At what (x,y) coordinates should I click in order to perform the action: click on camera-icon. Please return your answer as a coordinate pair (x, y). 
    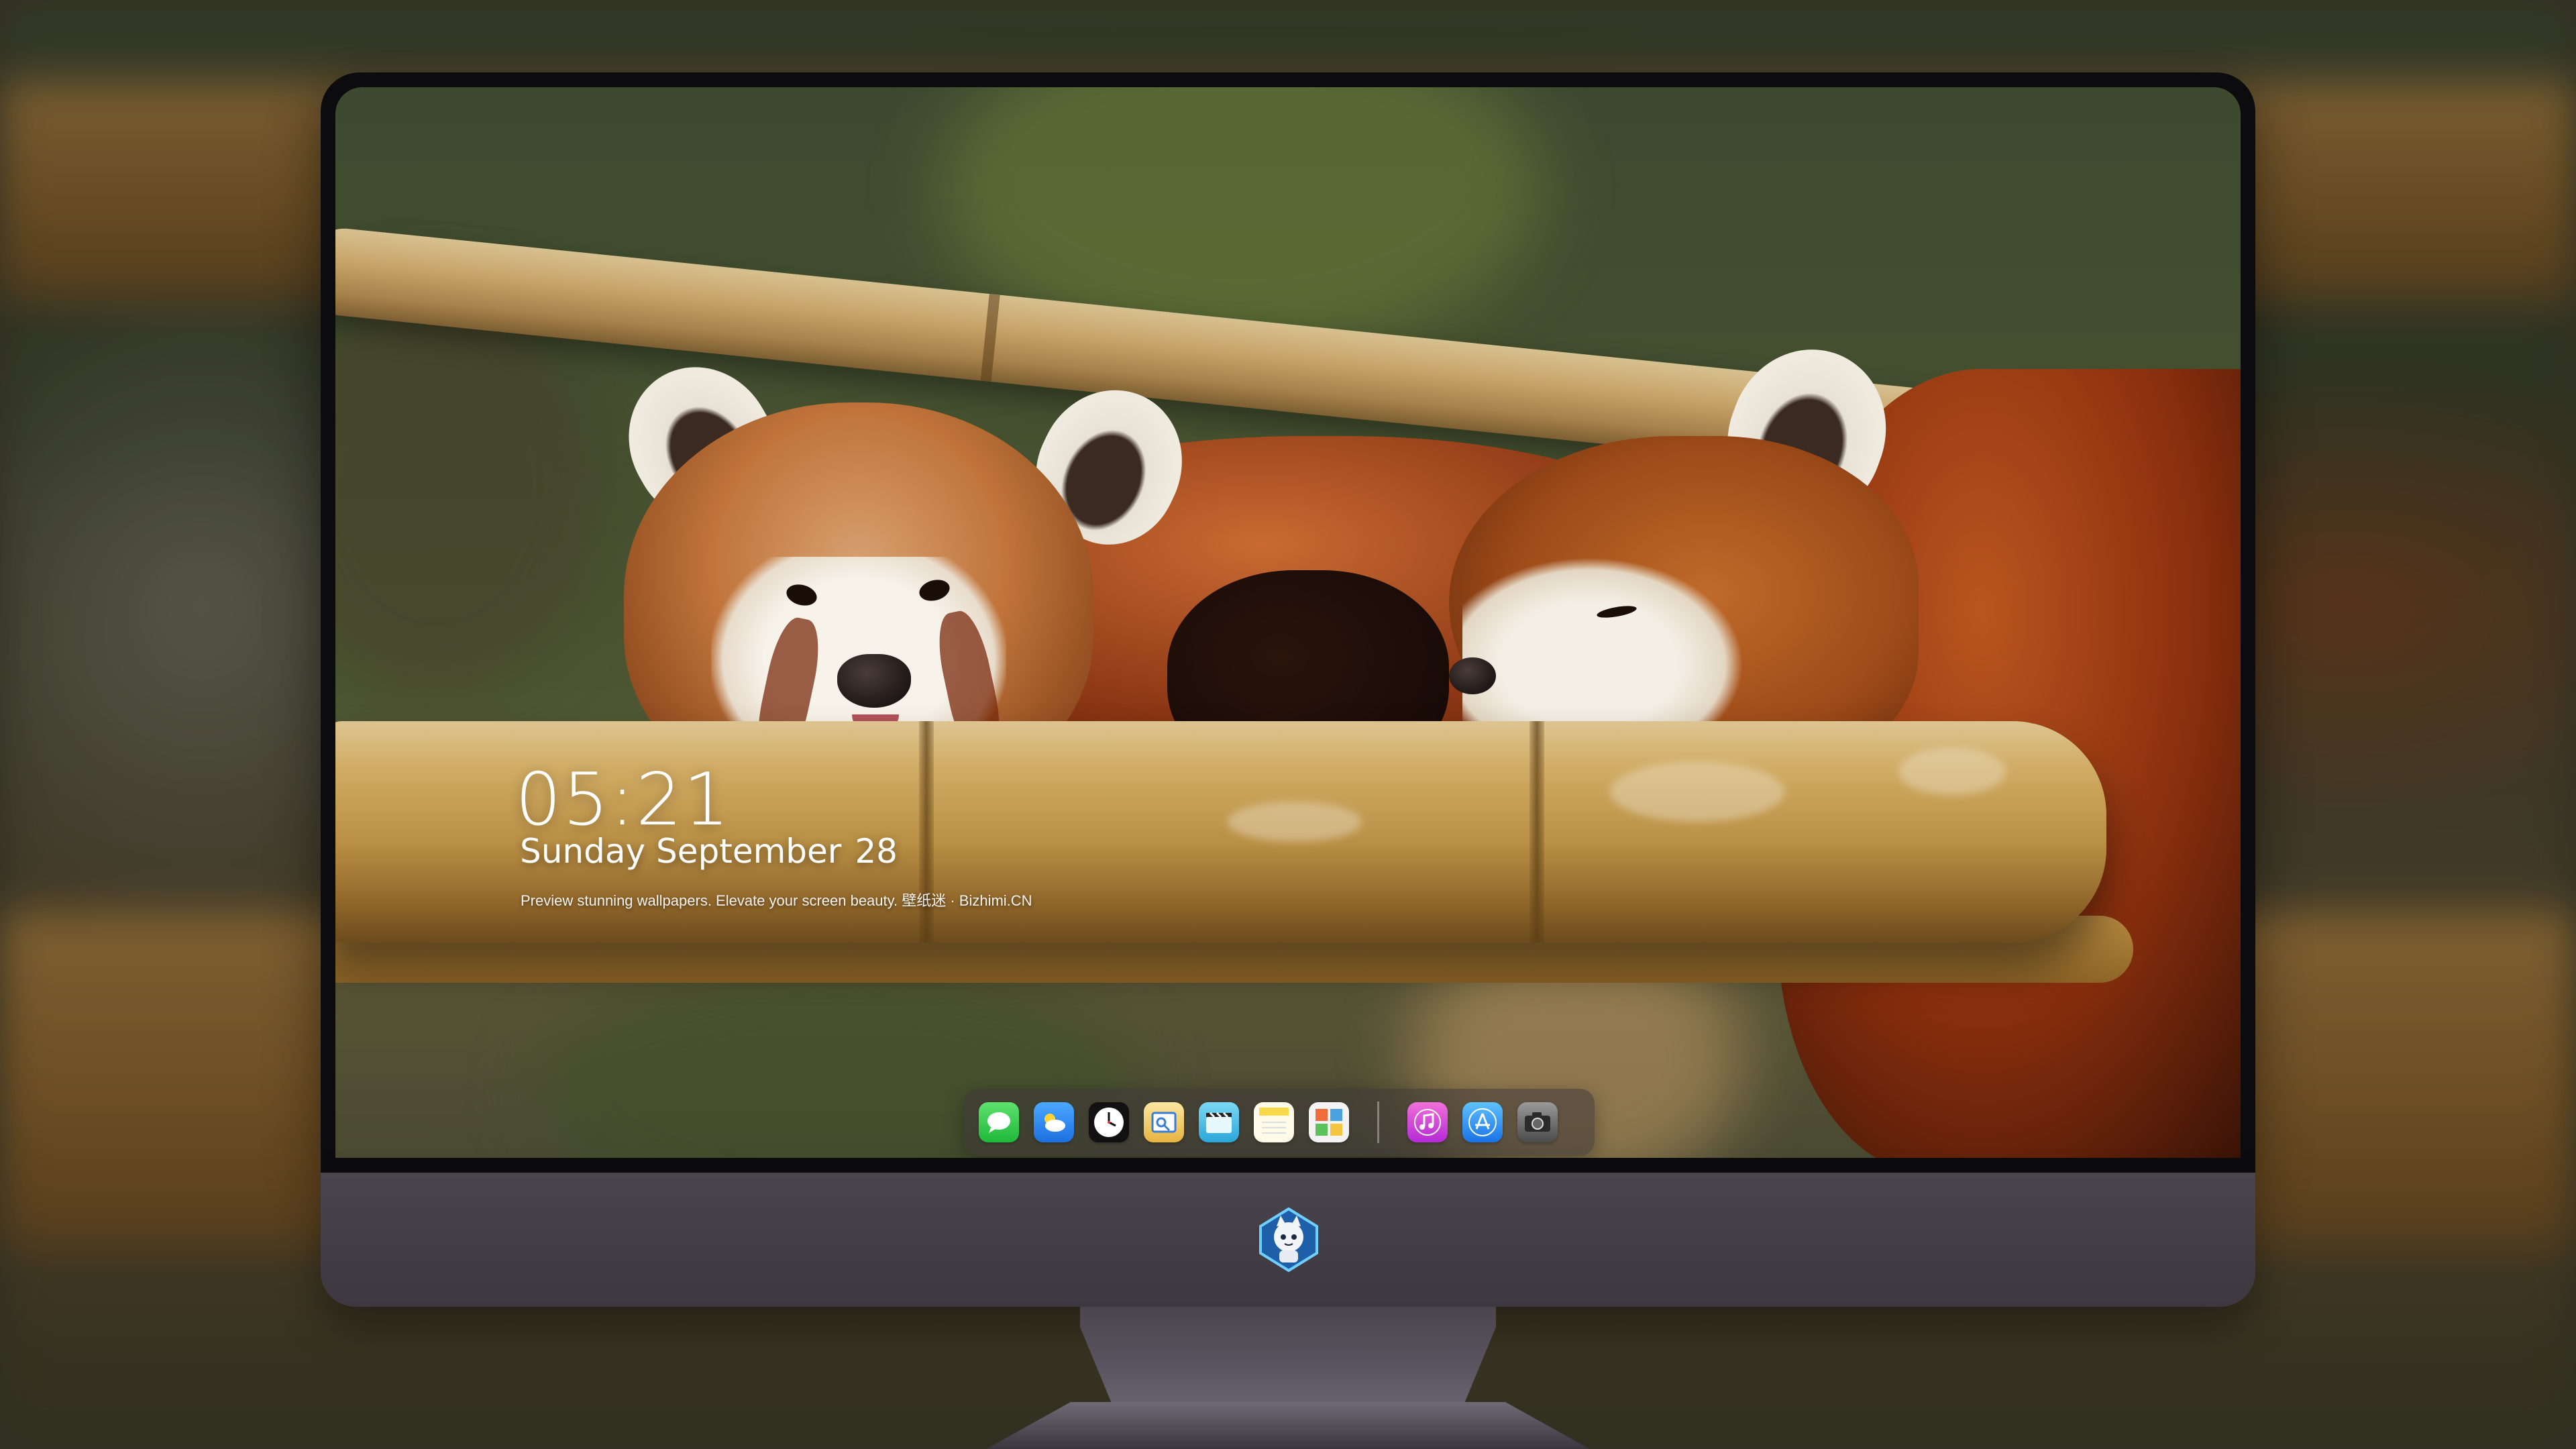
    Looking at the image, I should click on (1537, 1122).